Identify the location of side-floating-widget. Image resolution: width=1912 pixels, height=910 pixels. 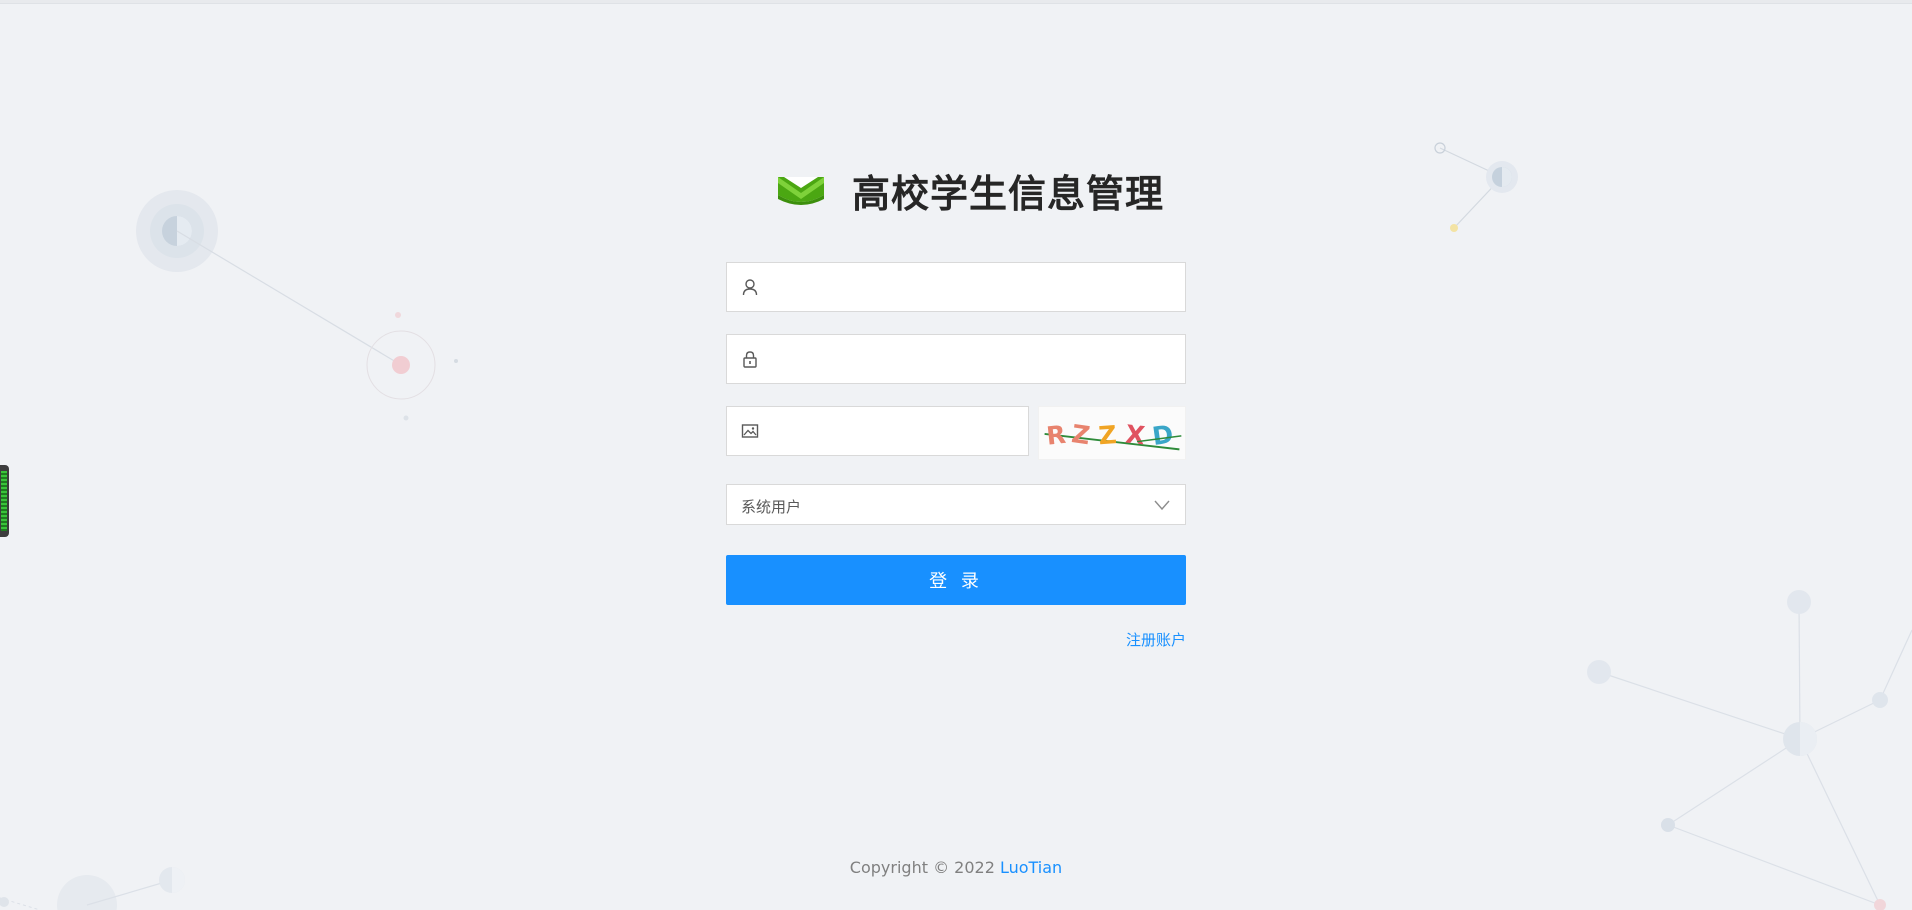
(4, 501).